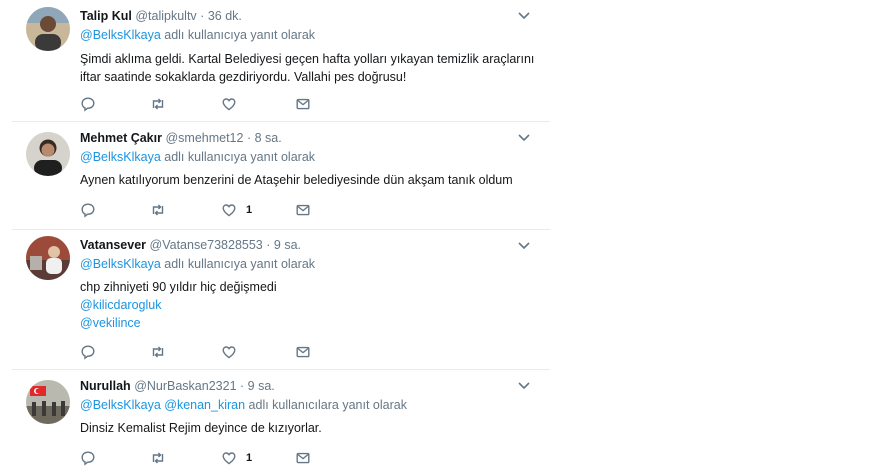  I want to click on author-name: Mehmet Çakır, so click(121, 138).